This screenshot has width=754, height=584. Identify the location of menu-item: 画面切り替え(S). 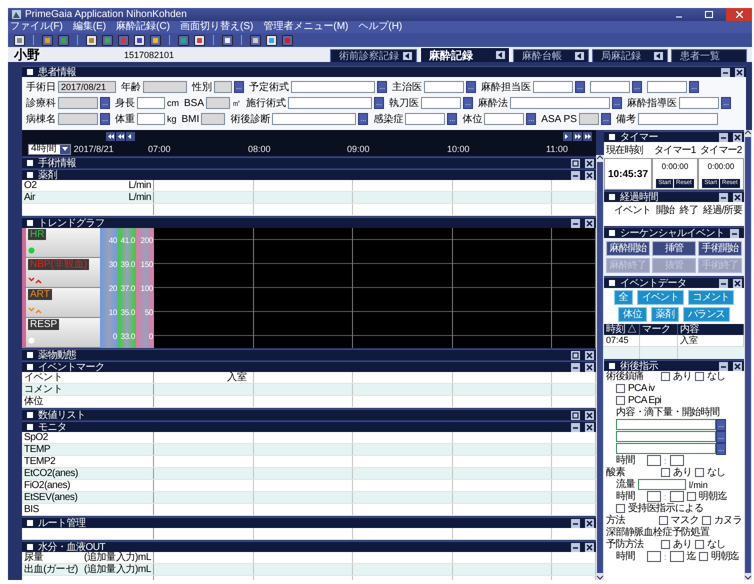
(217, 27).